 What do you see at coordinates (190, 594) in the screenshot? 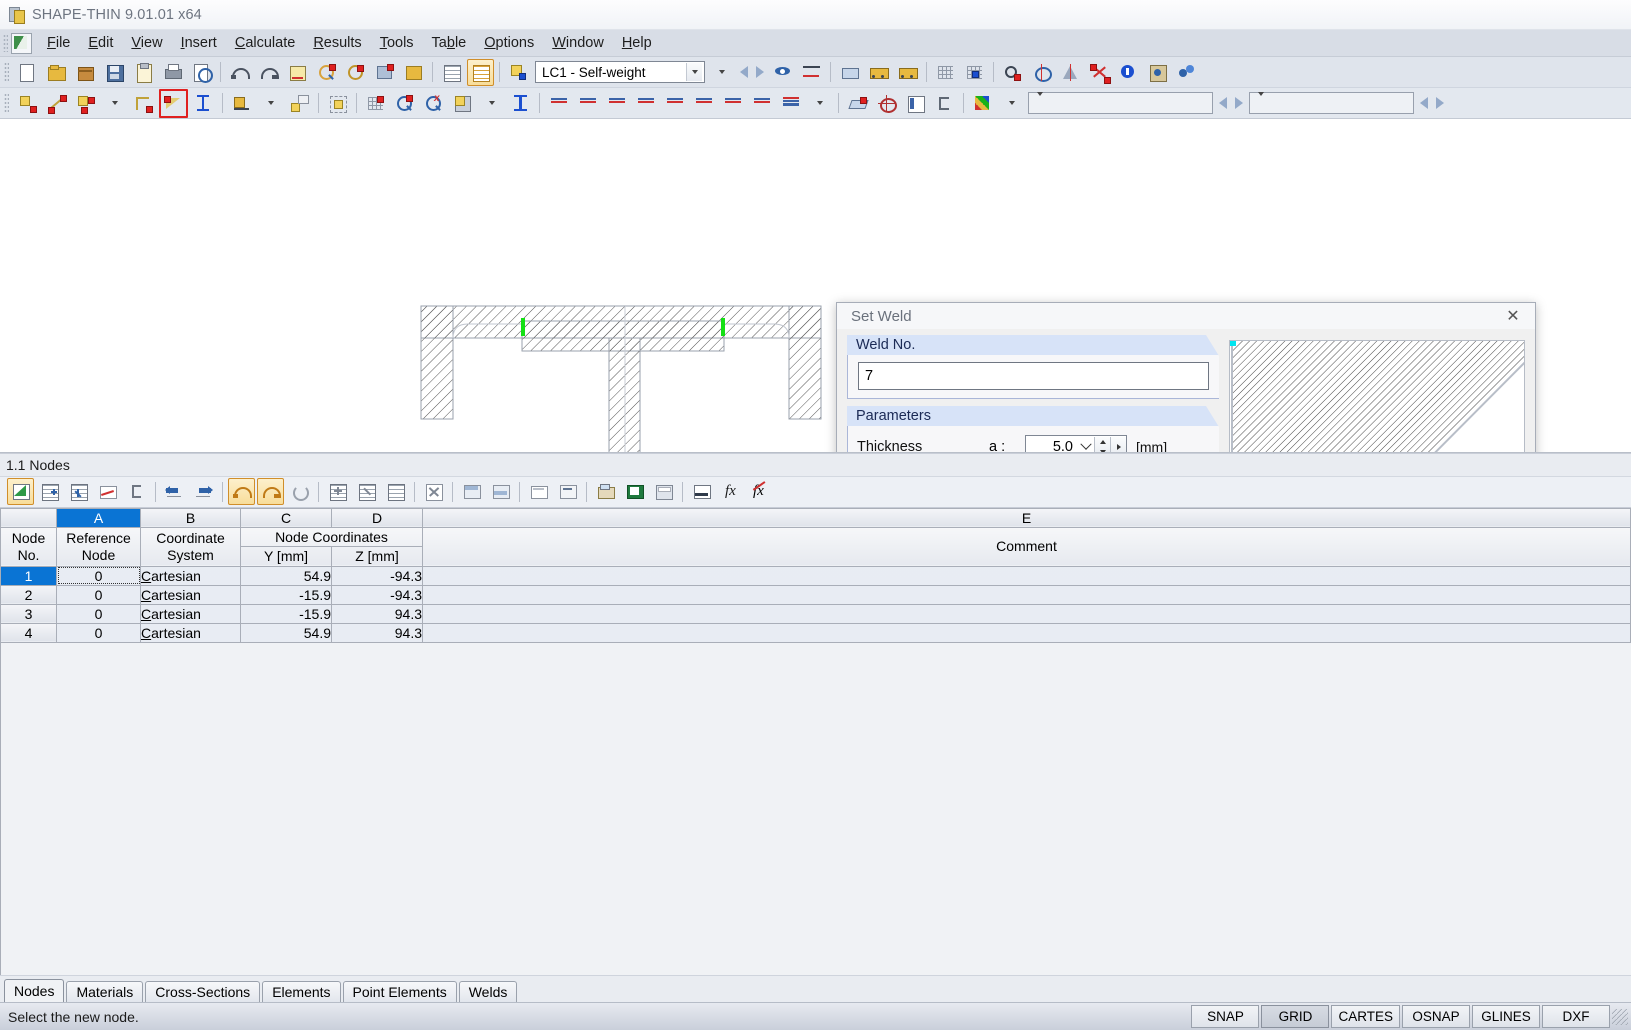
I see `cell-coordinate-system-2: Cartesian` at bounding box center [190, 594].